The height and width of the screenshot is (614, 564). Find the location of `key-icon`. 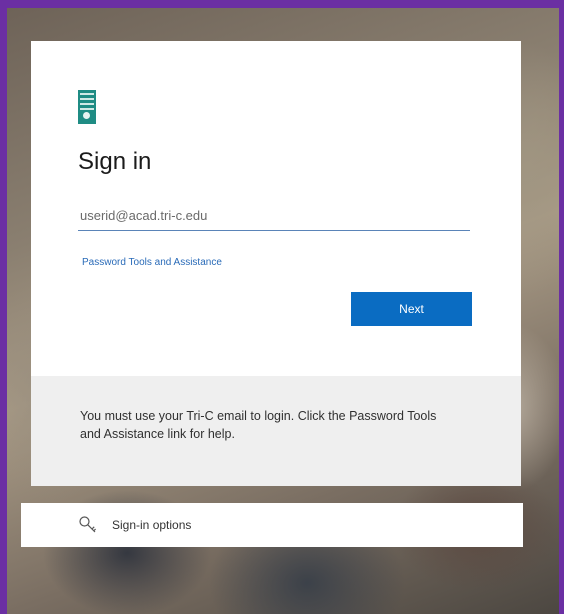

key-icon is located at coordinates (88, 525).